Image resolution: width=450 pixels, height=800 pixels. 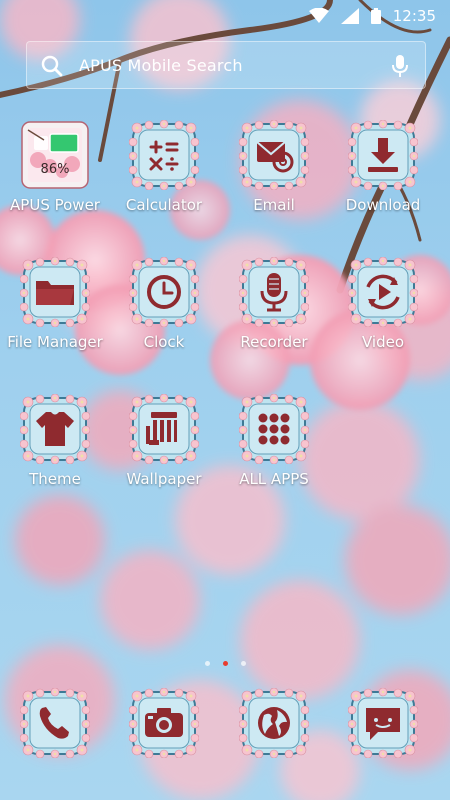 I want to click on page-dot-active, so click(x=225, y=663).